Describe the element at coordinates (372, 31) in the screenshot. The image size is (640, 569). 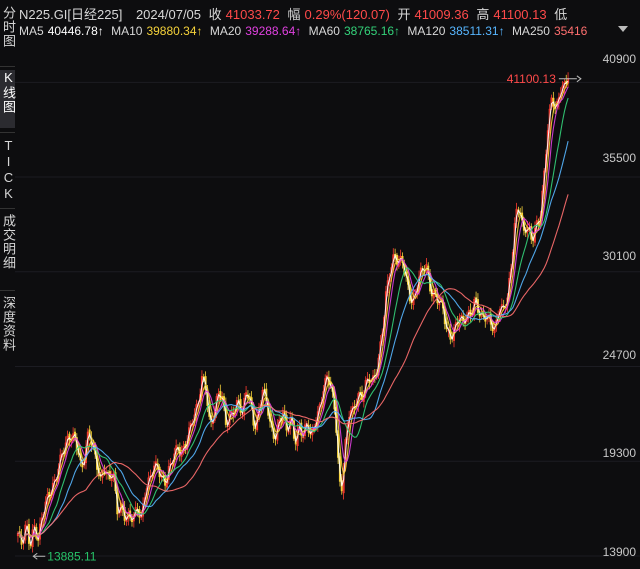
I see `ma60-value: 38765.16↑` at that location.